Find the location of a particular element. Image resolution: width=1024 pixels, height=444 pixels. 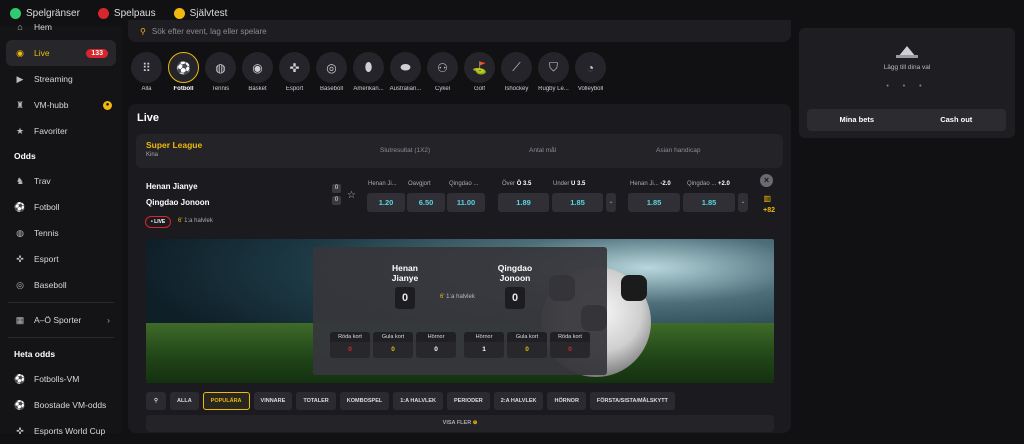

sport-volleyboll: ◔ Volleyboll is located at coordinates (590, 75).